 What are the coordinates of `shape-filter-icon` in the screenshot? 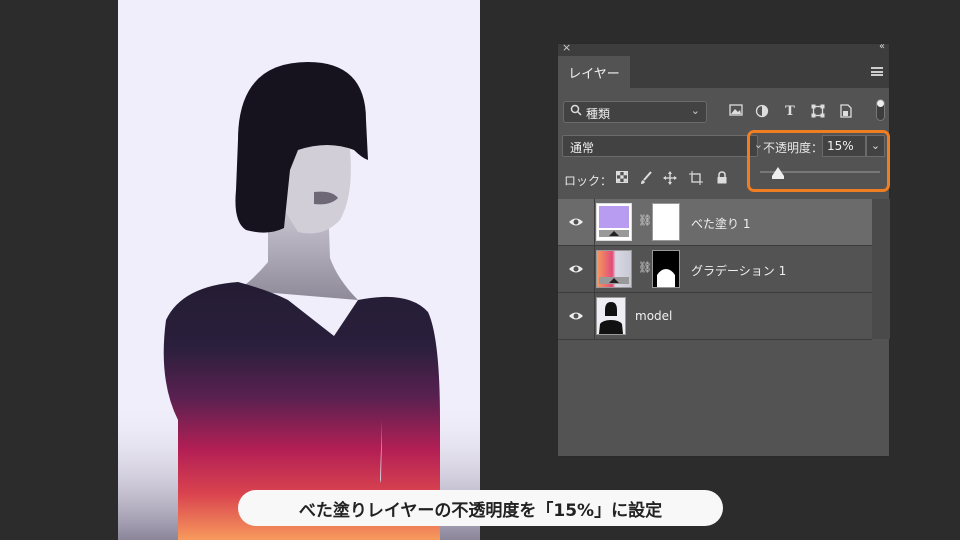 It's located at (818, 112).